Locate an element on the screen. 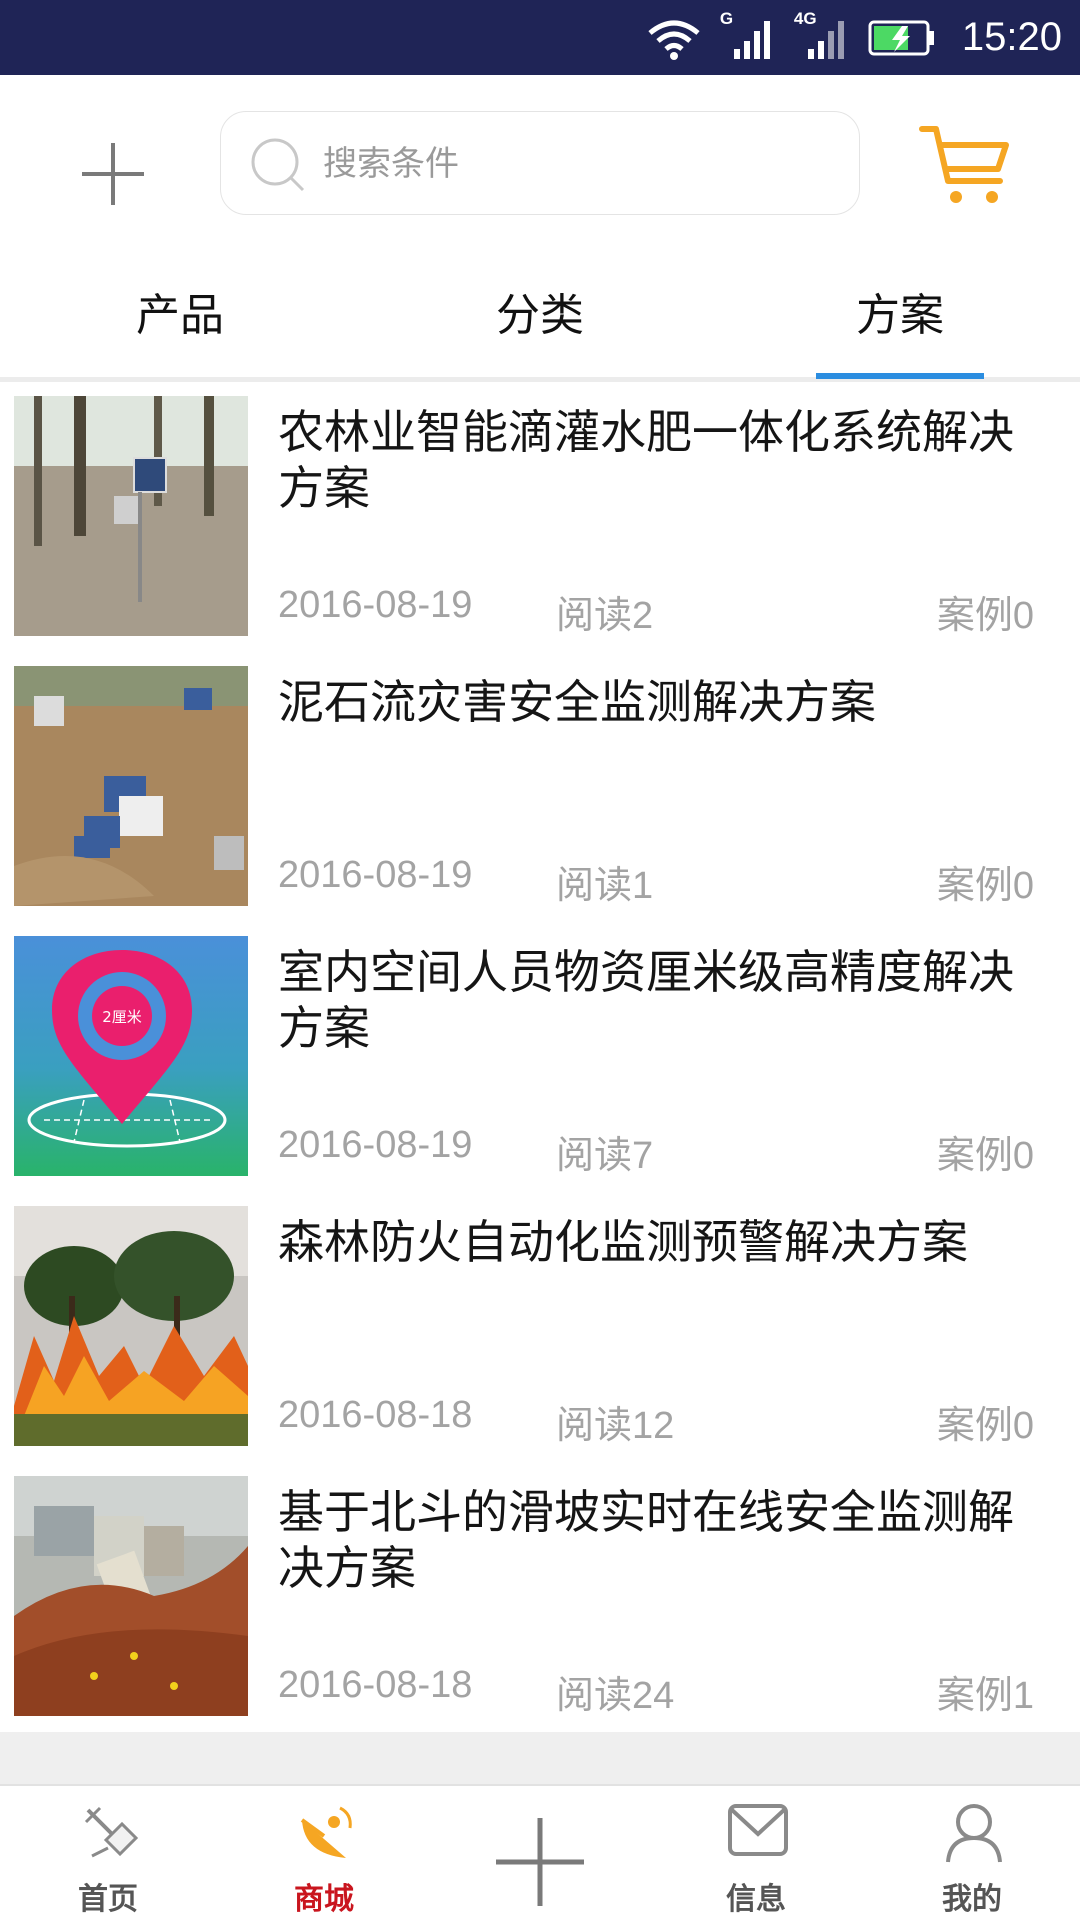  item-title: 森林防火自动化监测预警解决方案 is located at coordinates (623, 1242).